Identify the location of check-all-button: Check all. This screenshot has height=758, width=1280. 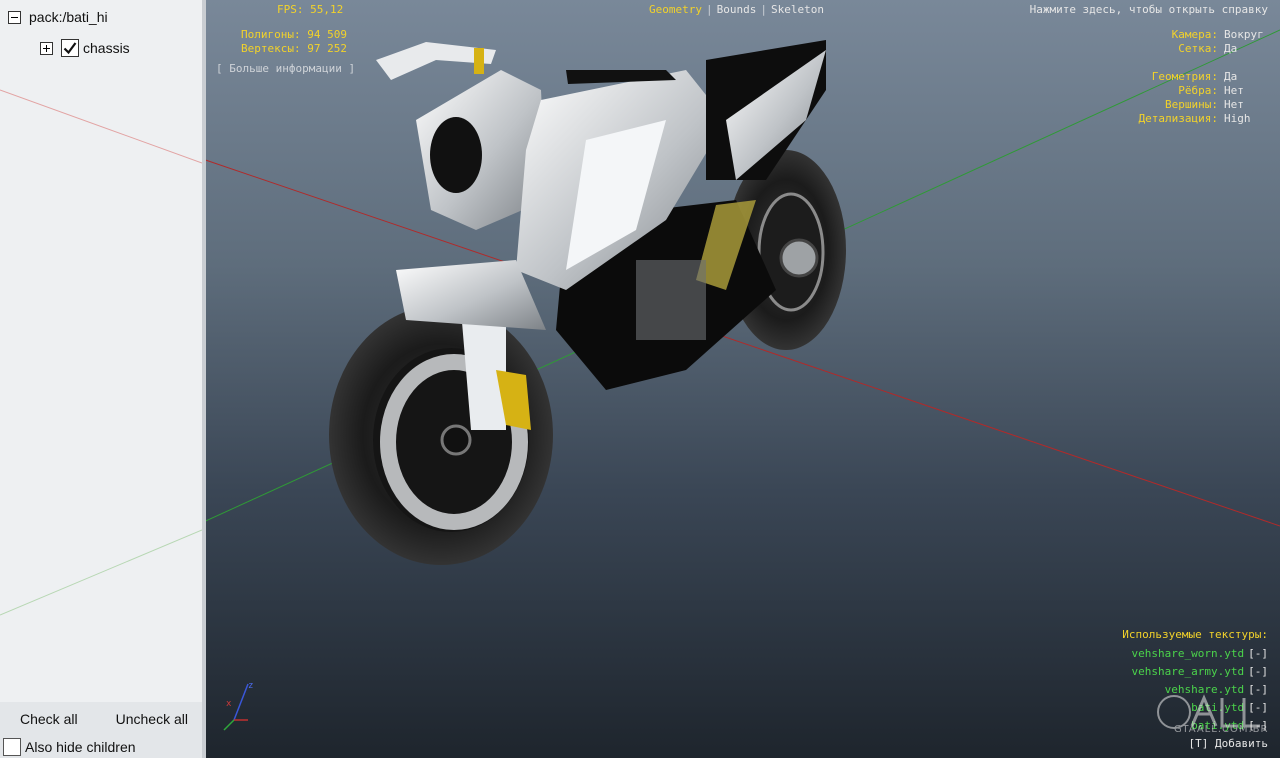
(49, 719).